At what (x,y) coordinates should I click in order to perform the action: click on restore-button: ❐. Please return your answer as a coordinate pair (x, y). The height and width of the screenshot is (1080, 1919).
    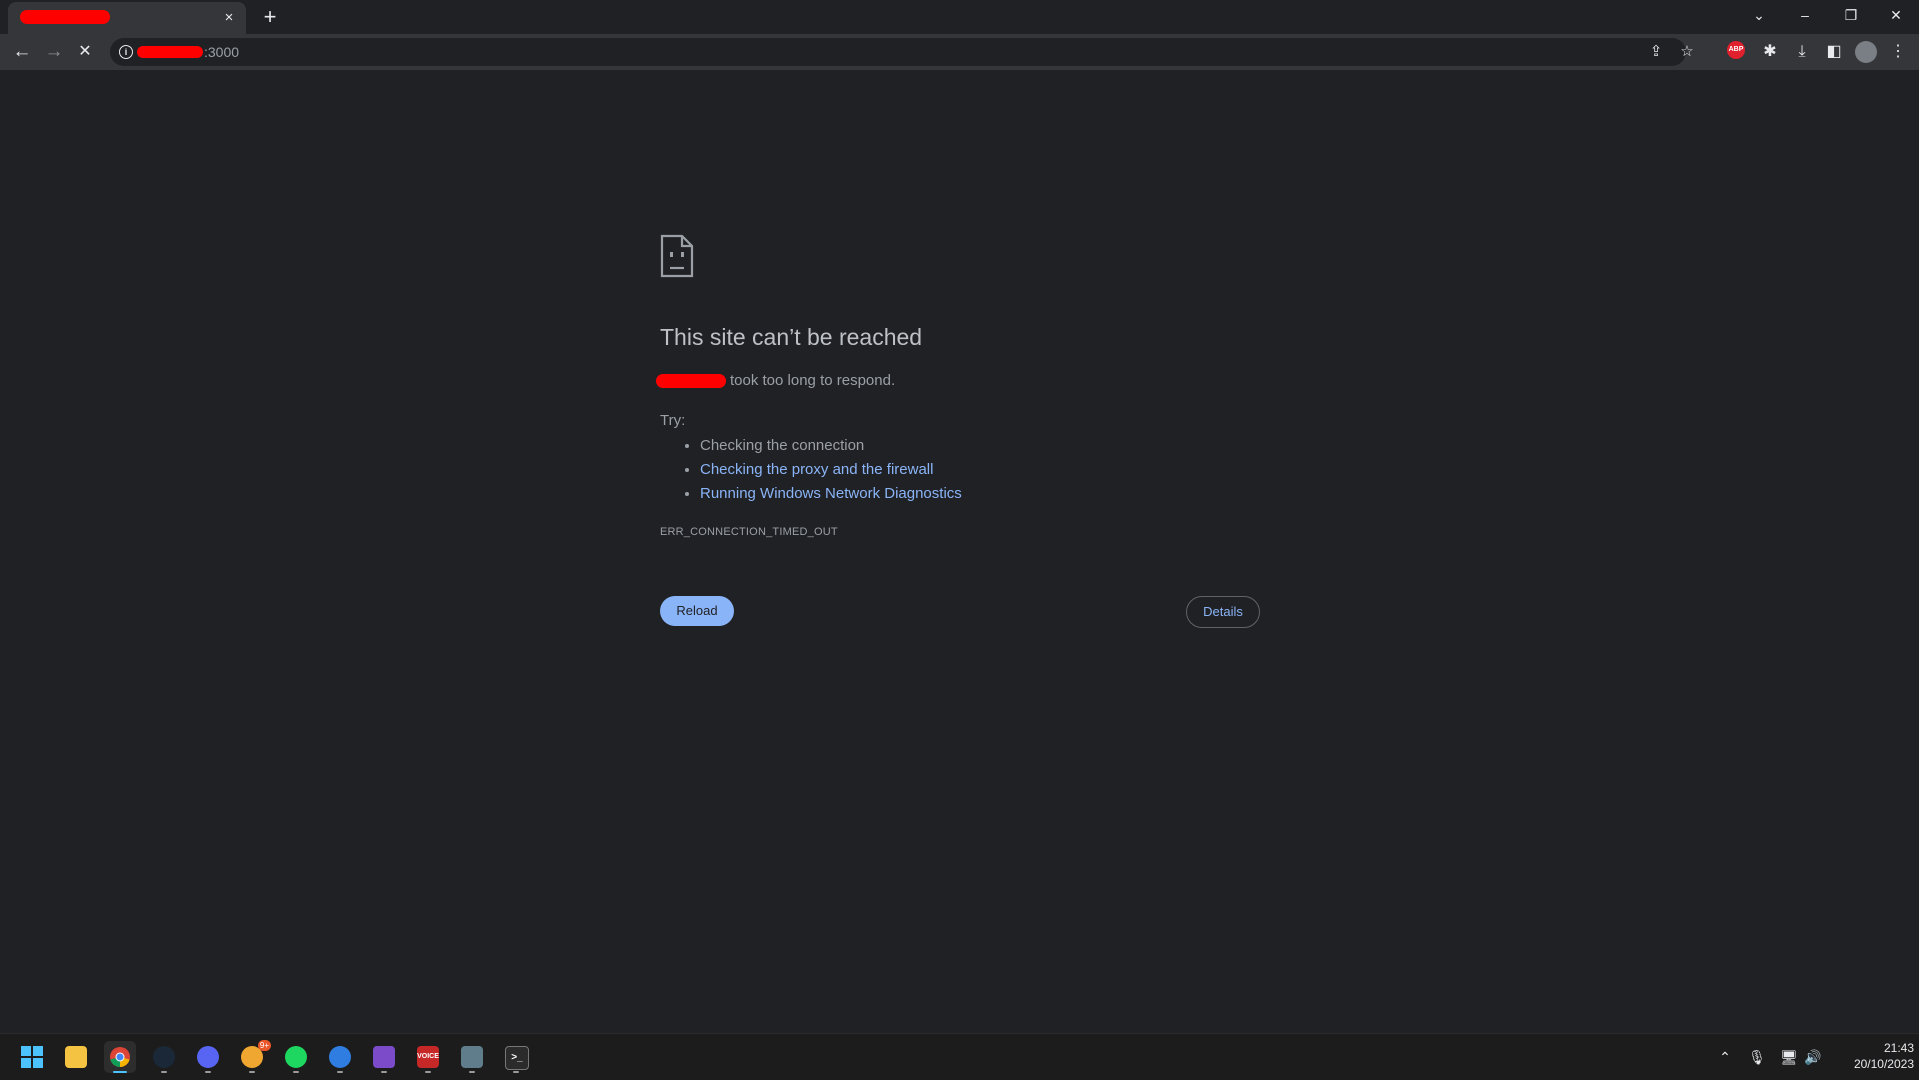
    Looking at the image, I should click on (1851, 15).